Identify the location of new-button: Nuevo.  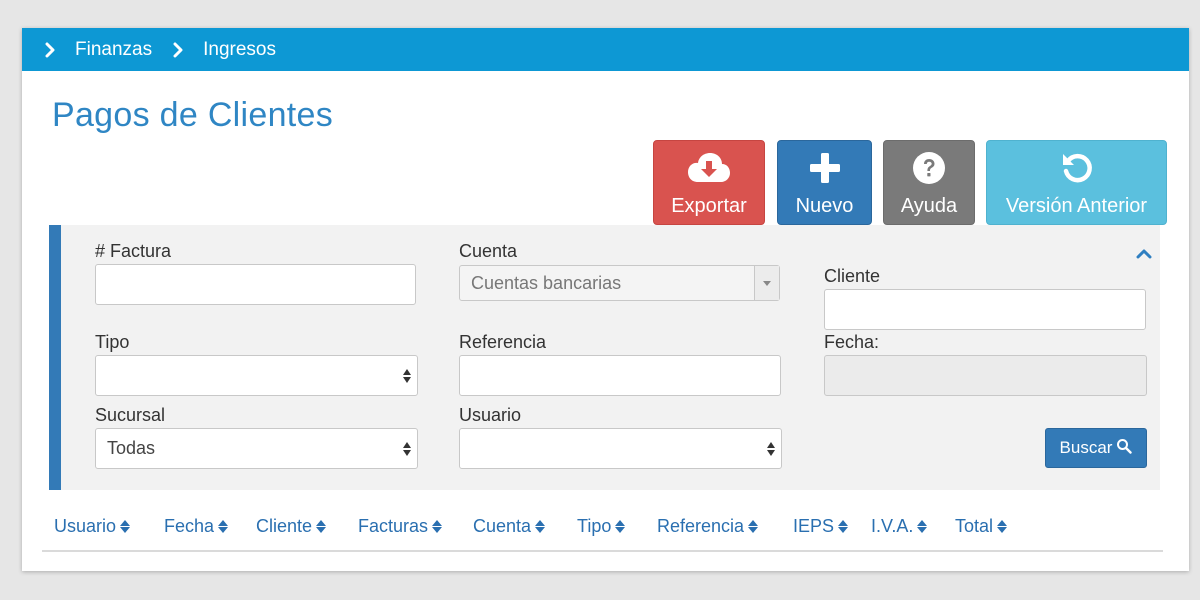
(824, 182).